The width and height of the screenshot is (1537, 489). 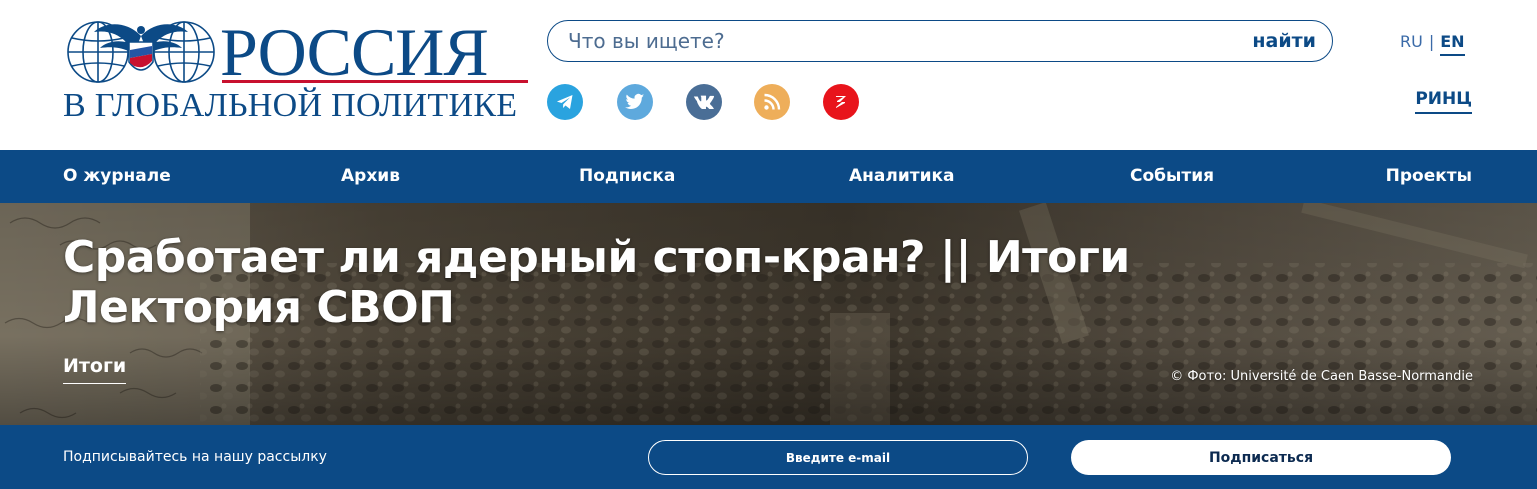 I want to click on zen-link, so click(x=841, y=102).